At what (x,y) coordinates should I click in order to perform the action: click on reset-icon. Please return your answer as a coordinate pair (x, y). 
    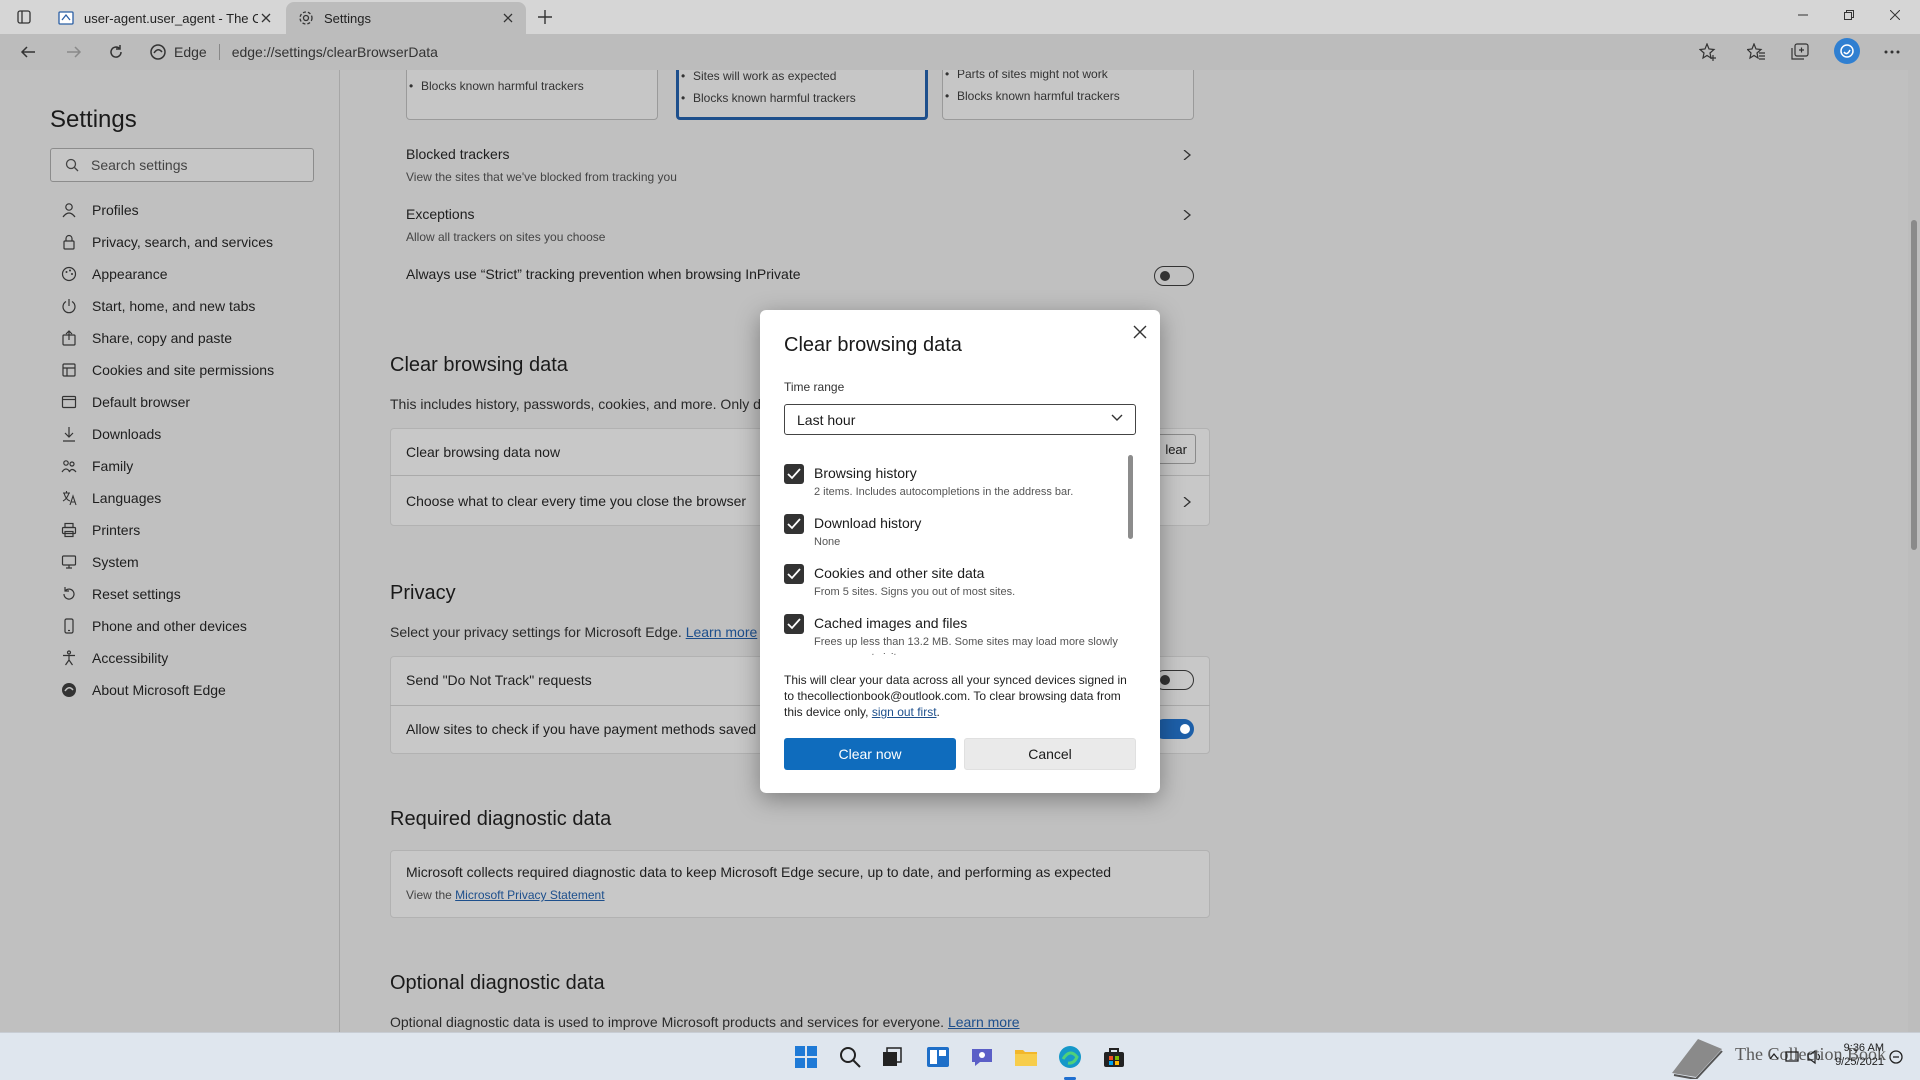
    Looking at the image, I should click on (69, 594).